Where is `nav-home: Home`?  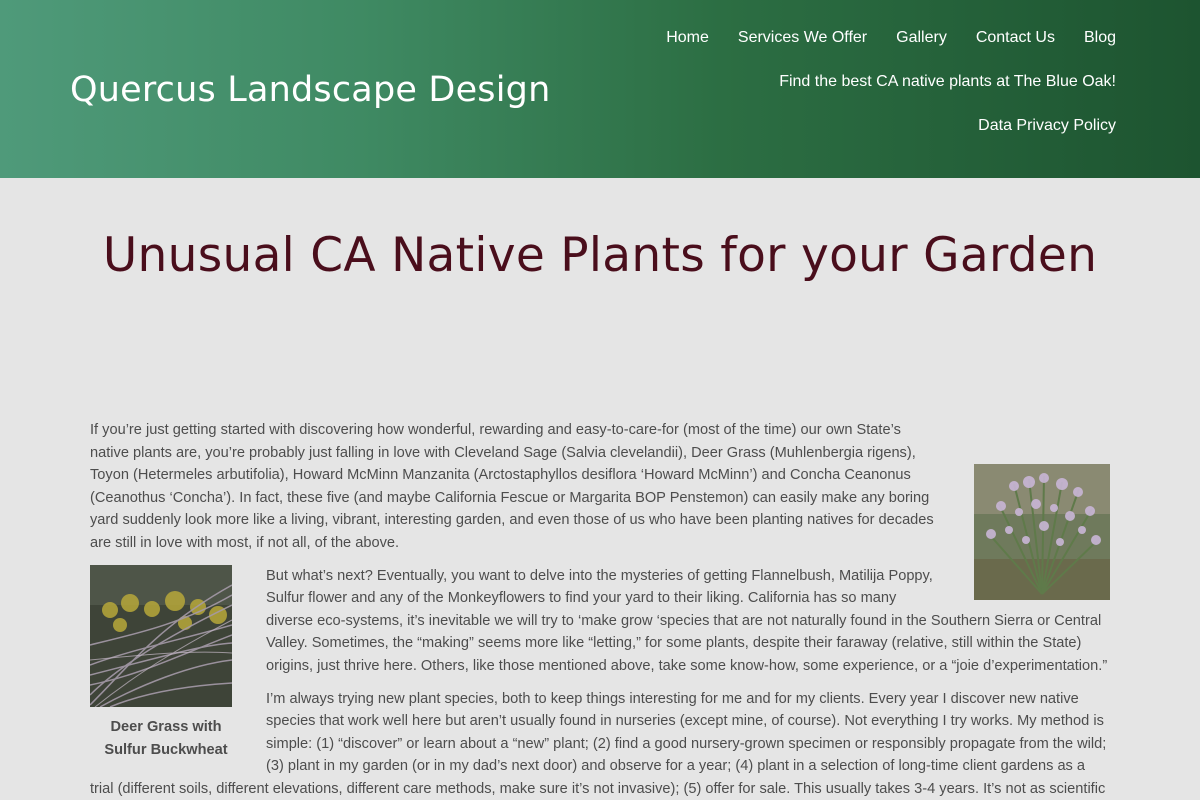
nav-home: Home is located at coordinates (687, 38).